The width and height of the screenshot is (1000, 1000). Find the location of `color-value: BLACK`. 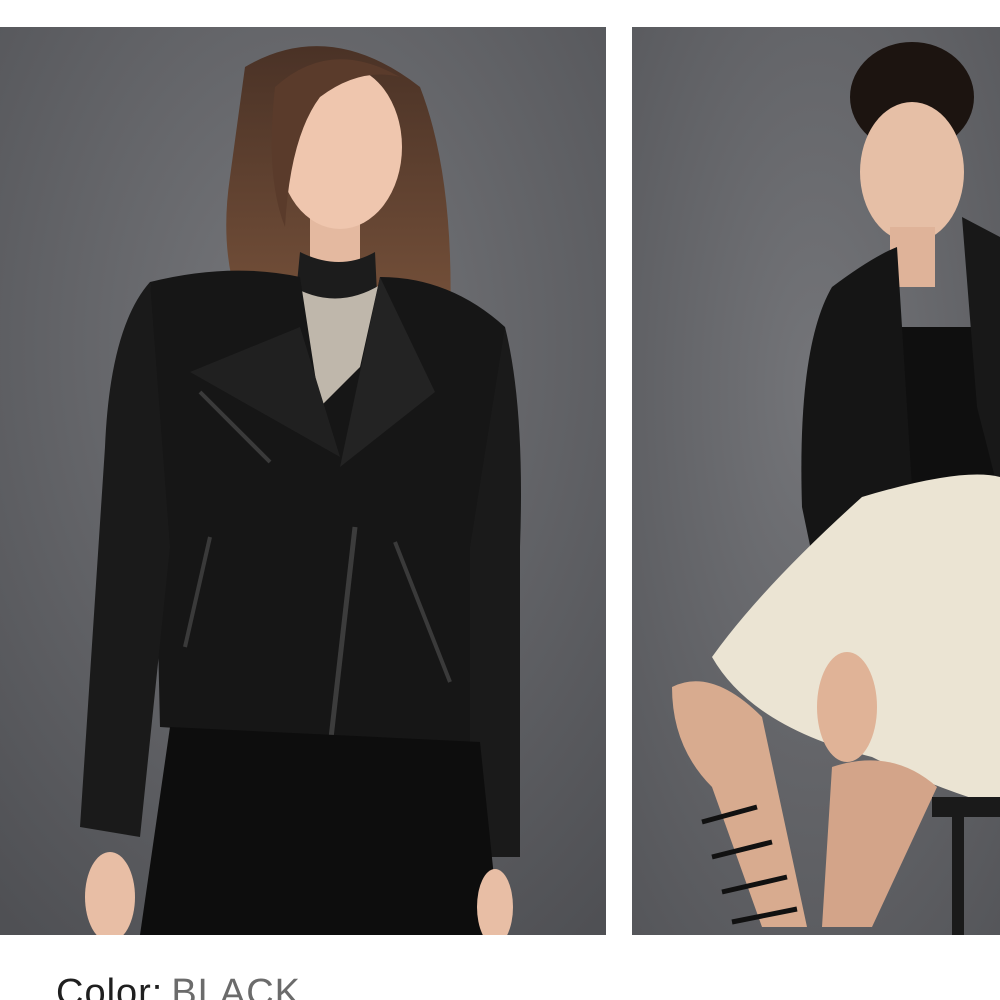

color-value: BLACK is located at coordinates (236, 986).